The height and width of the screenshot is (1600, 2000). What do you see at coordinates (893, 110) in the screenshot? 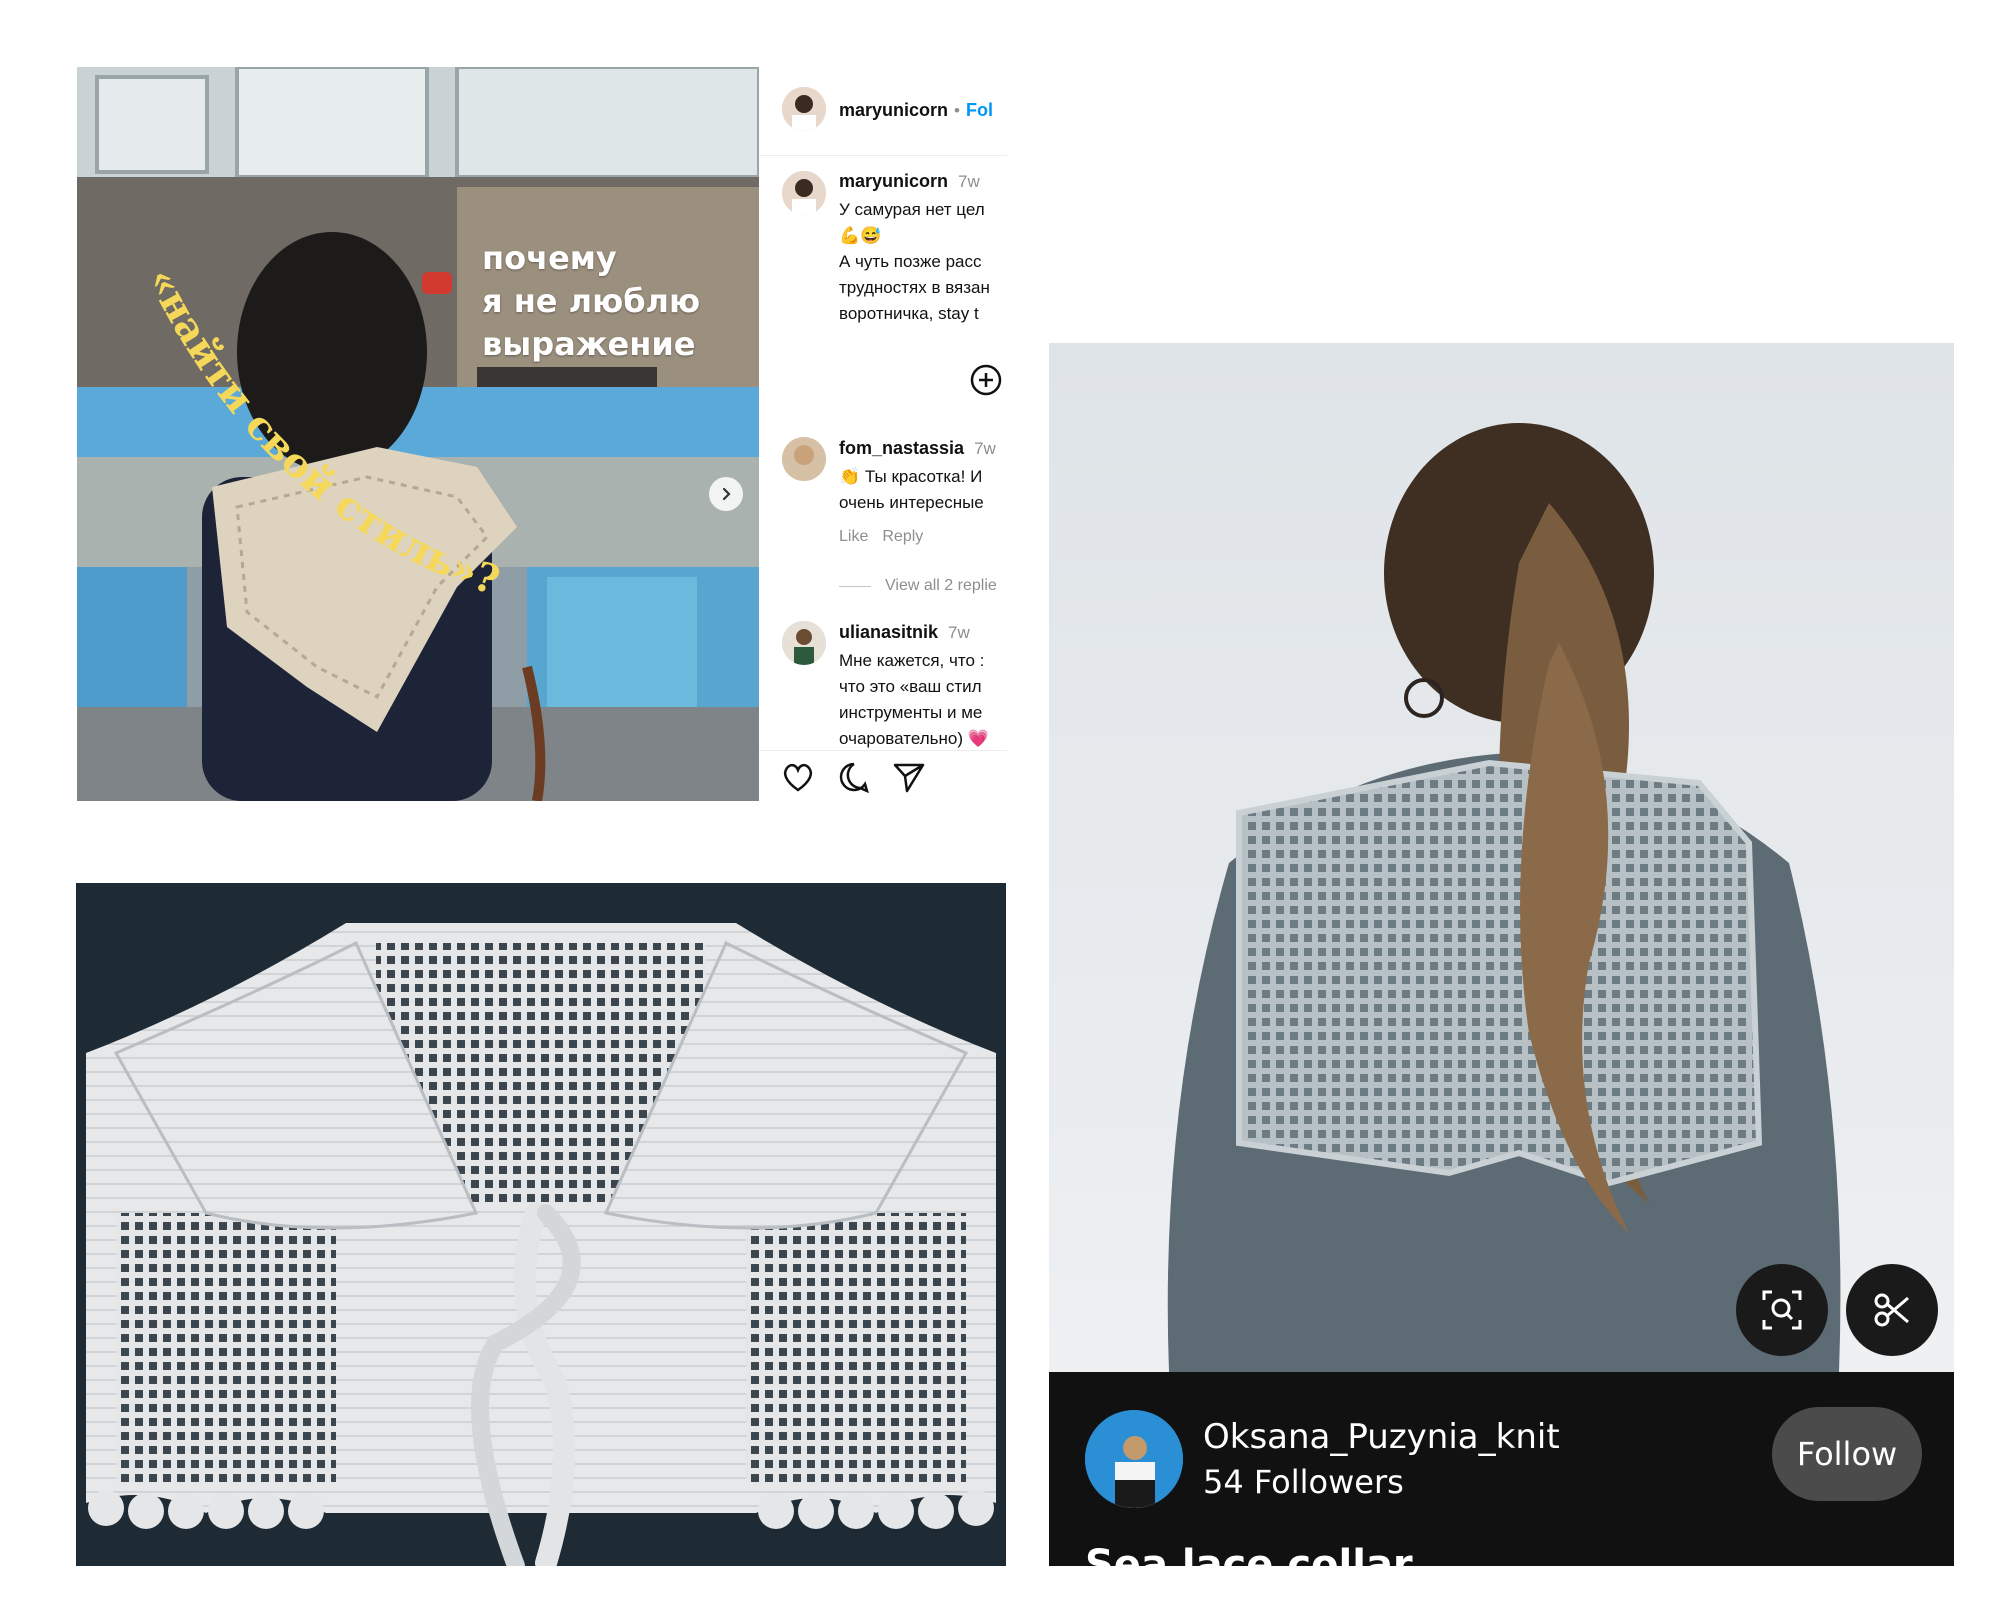
I see `header-username: maryunicorn` at bounding box center [893, 110].